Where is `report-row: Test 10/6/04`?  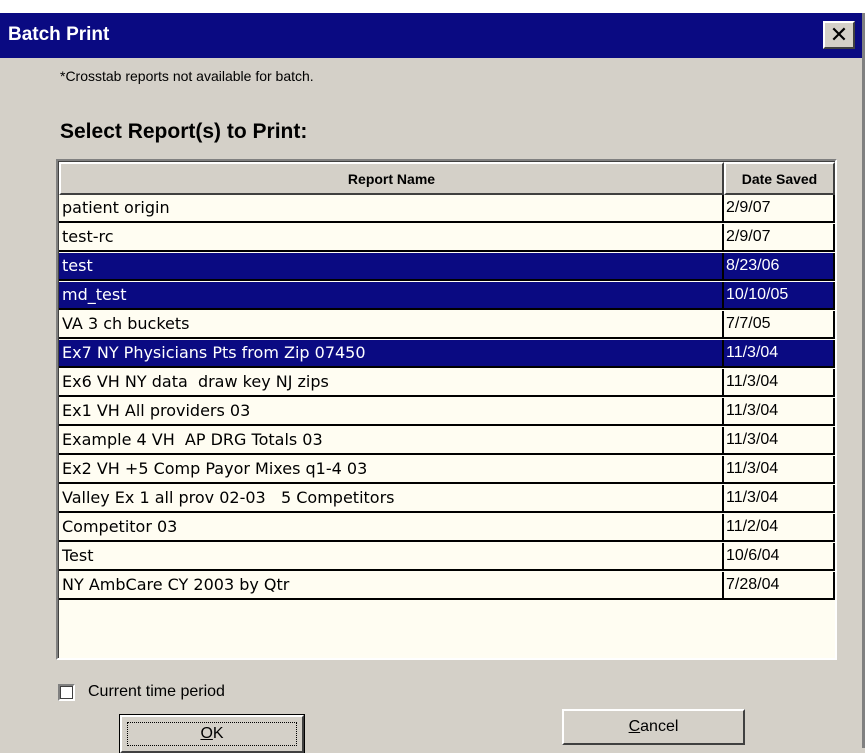 report-row: Test 10/6/04 is located at coordinates (447, 557).